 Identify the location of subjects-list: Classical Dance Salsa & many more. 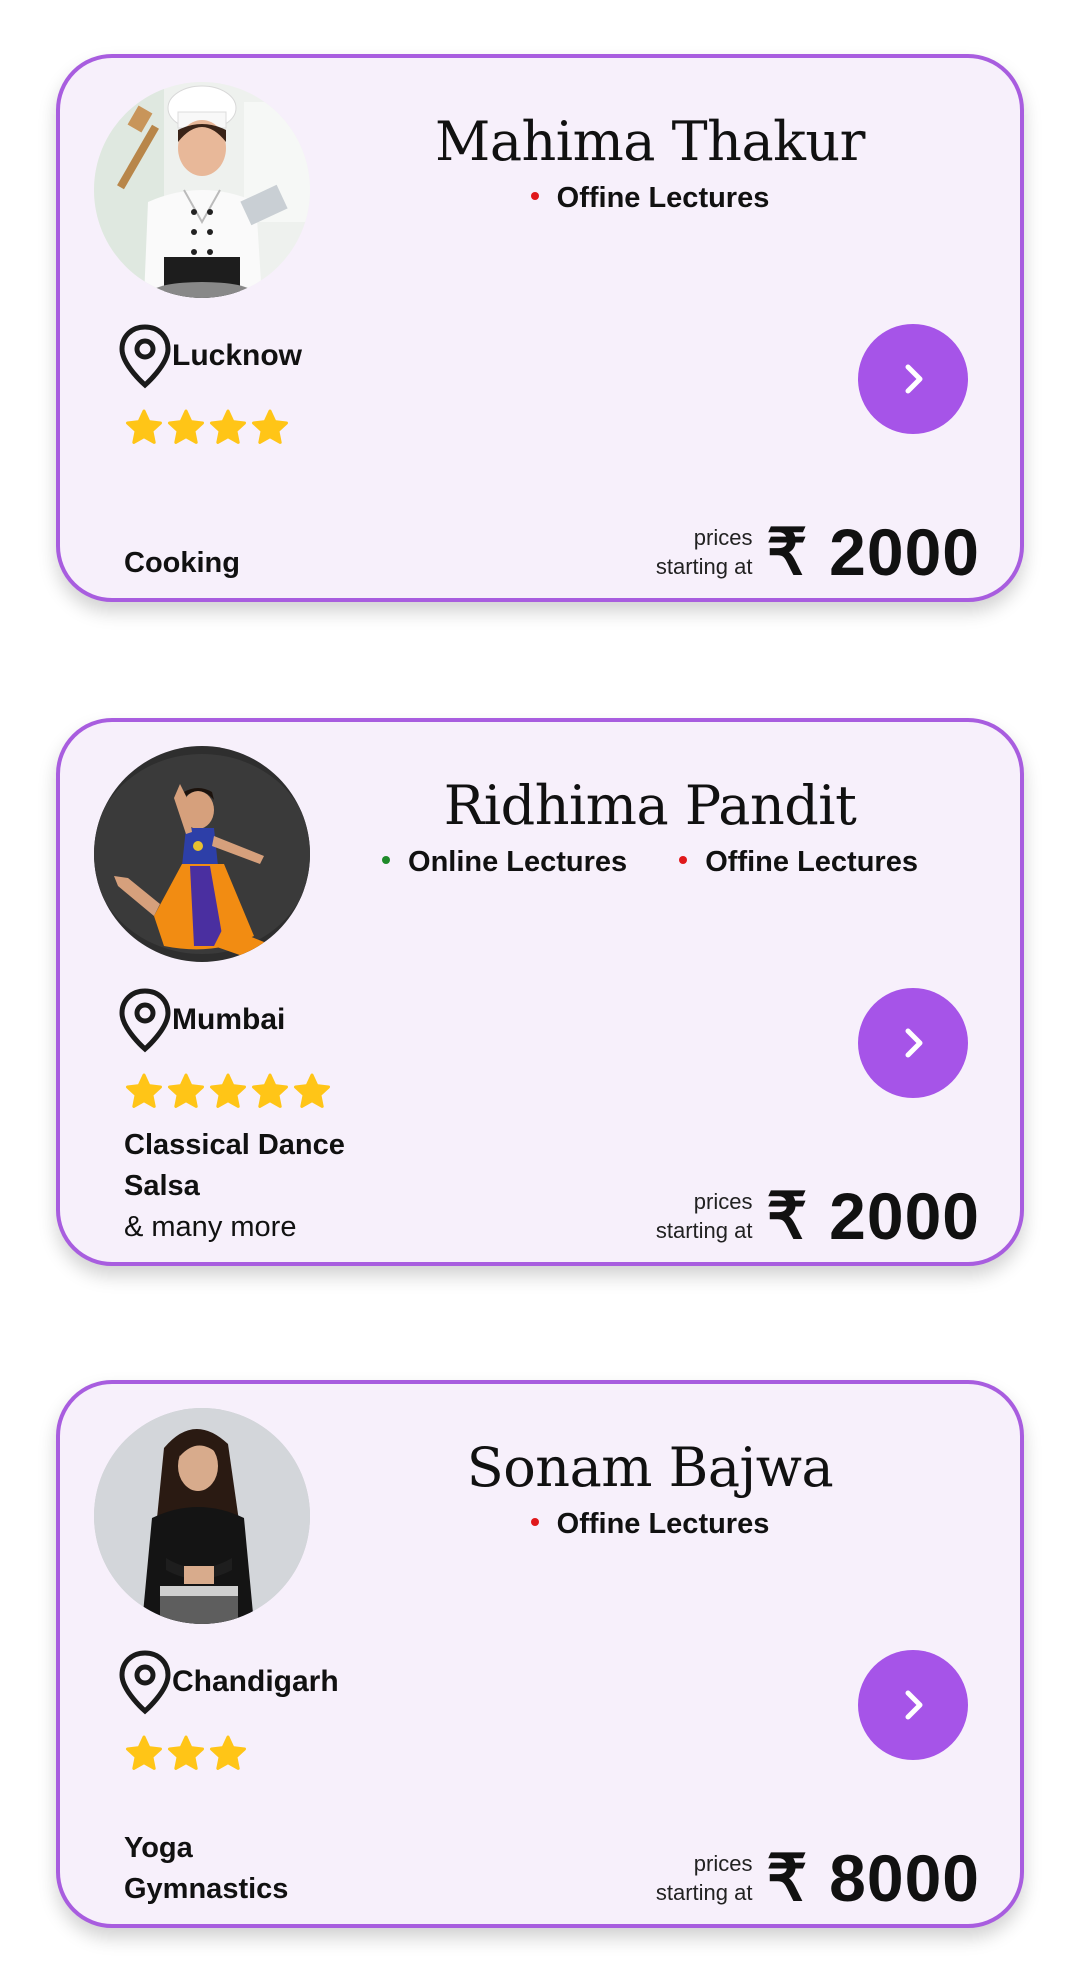
(234, 1186).